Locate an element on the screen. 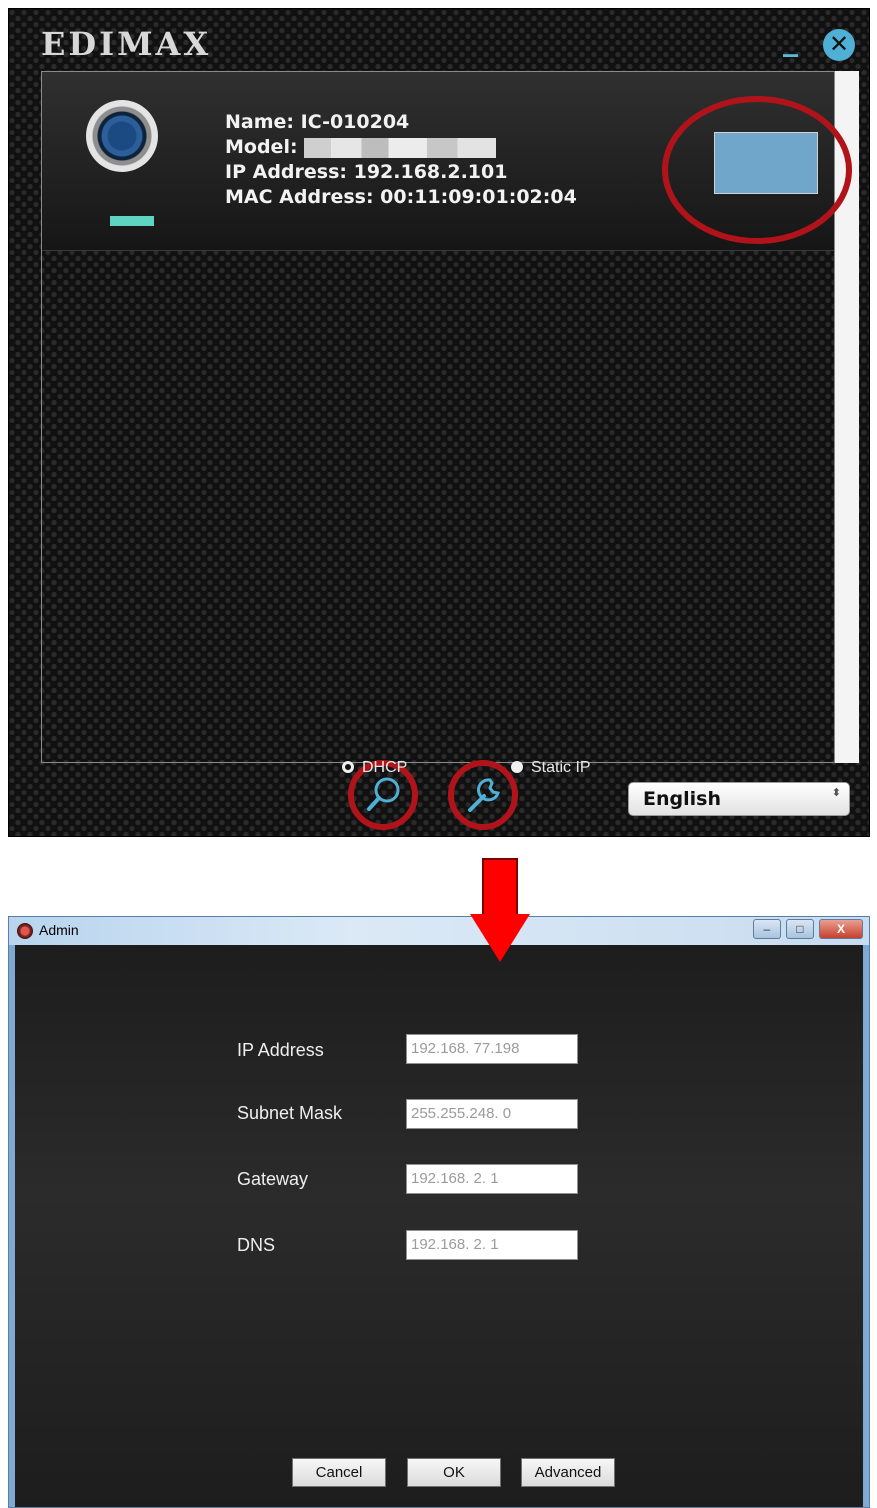  close-icon: ✕ is located at coordinates (839, 45).